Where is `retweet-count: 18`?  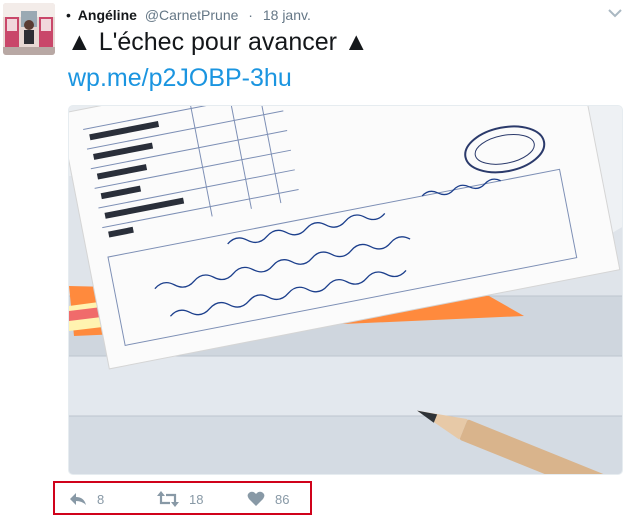 retweet-count: 18 is located at coordinates (196, 499).